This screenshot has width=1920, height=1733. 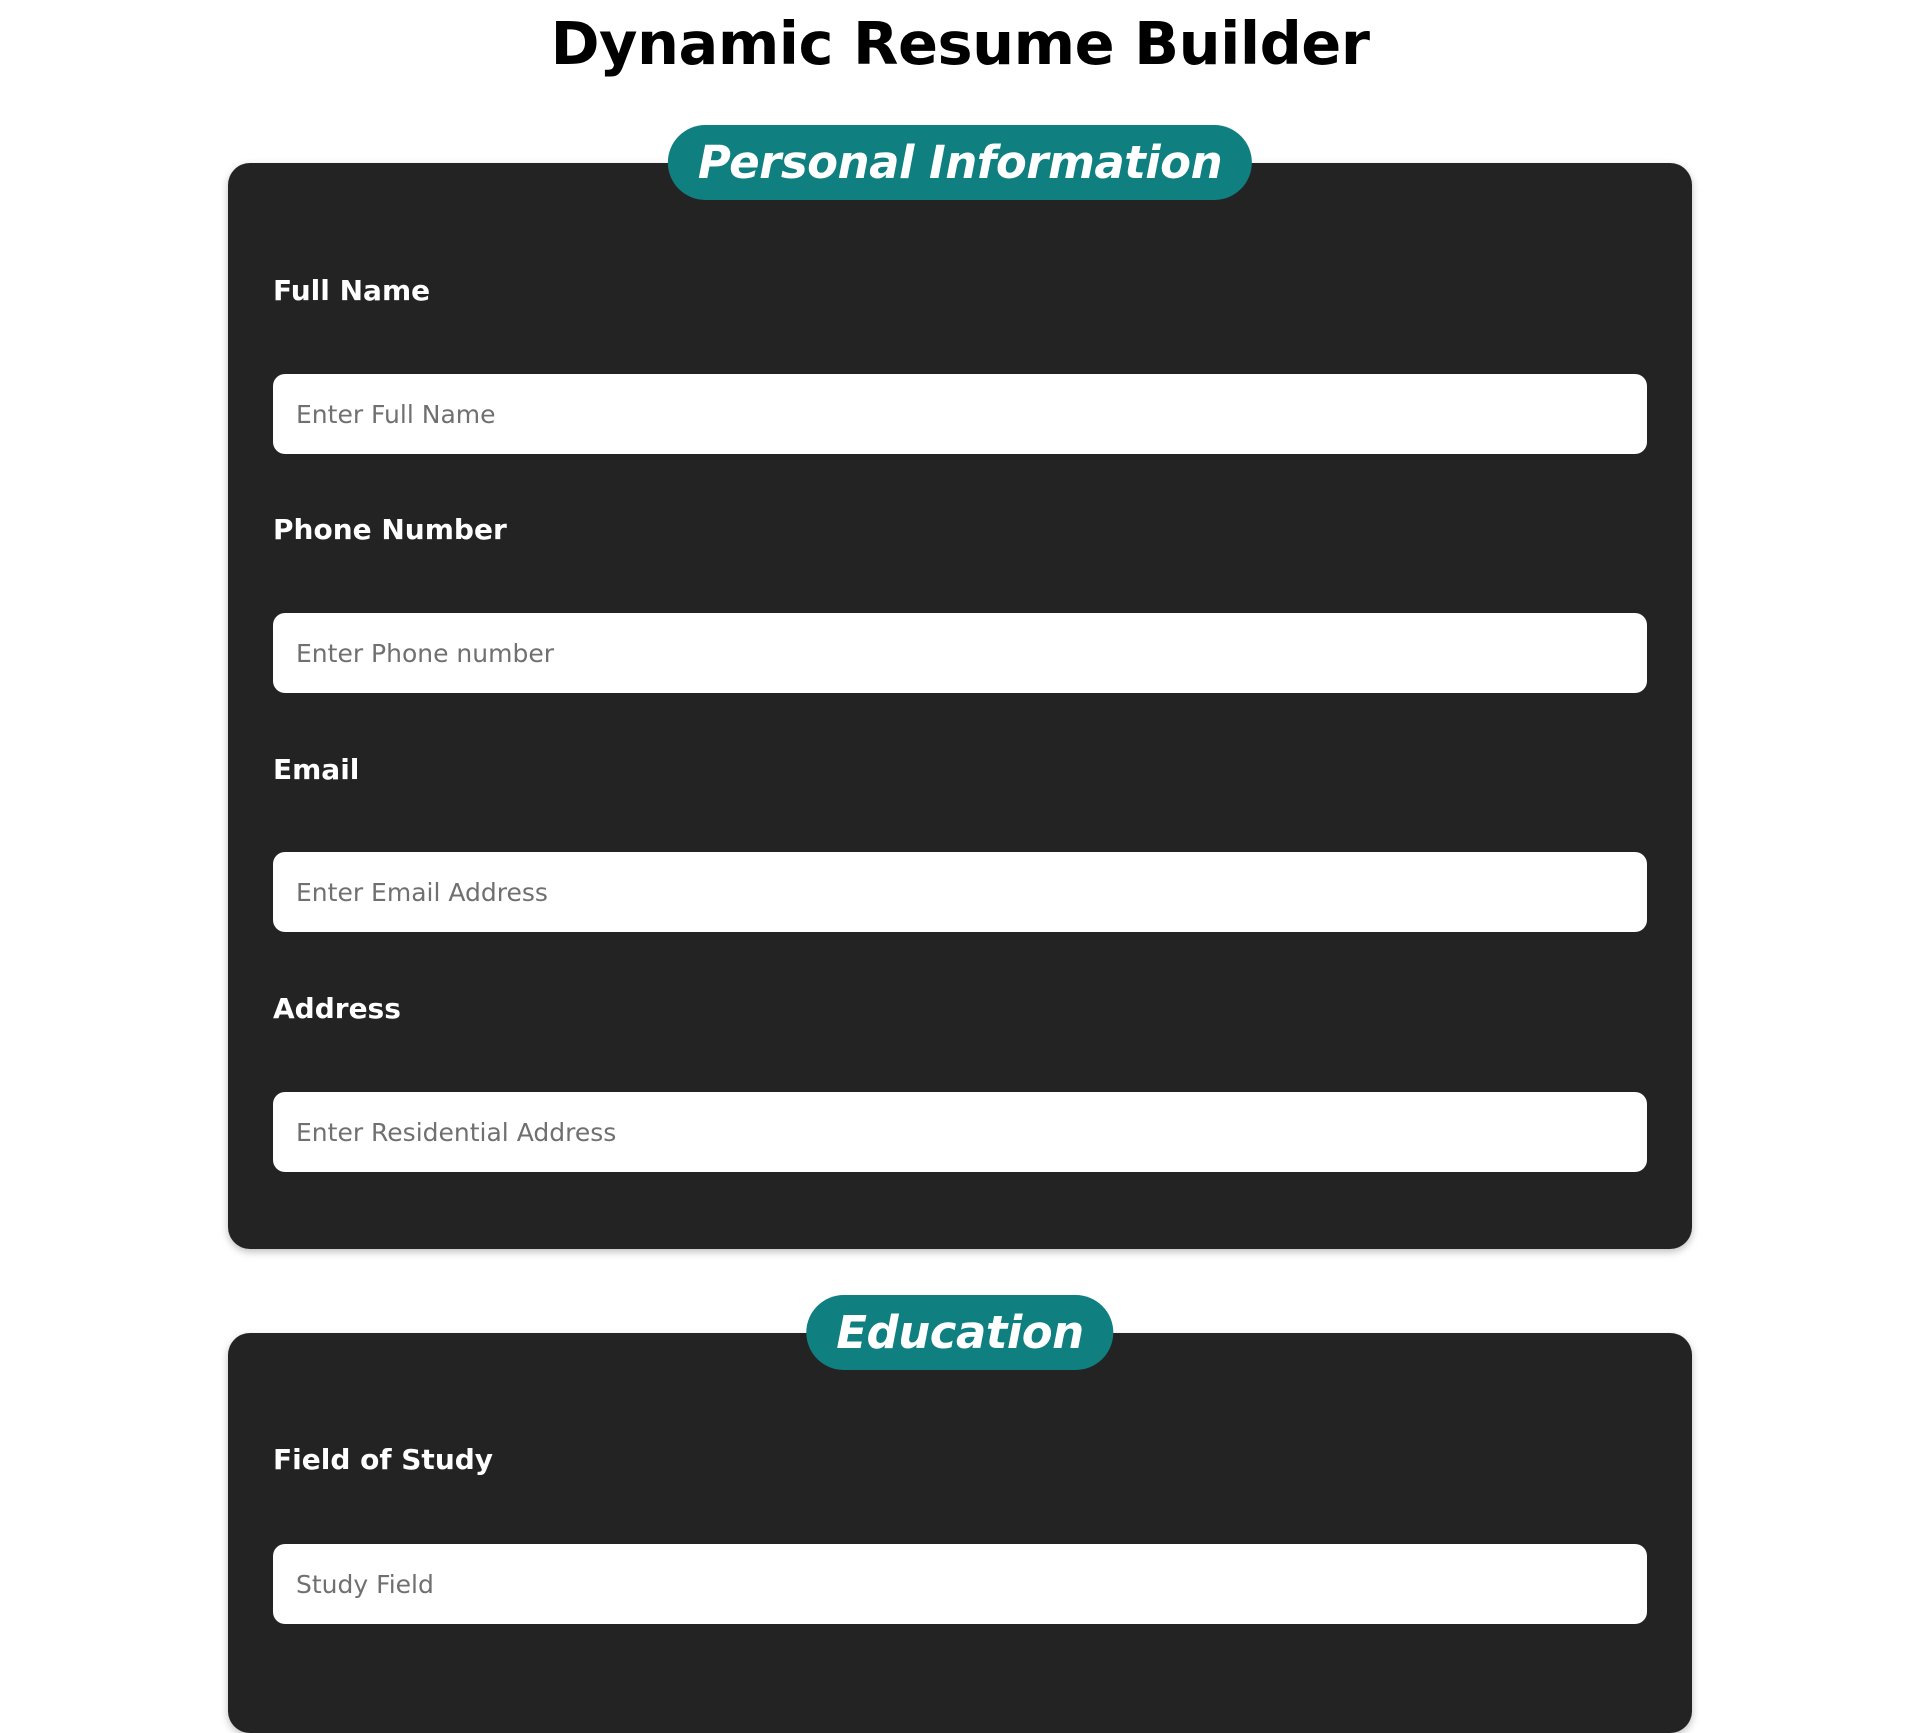 What do you see at coordinates (352, 290) in the screenshot?
I see `full-name-label: Full Name` at bounding box center [352, 290].